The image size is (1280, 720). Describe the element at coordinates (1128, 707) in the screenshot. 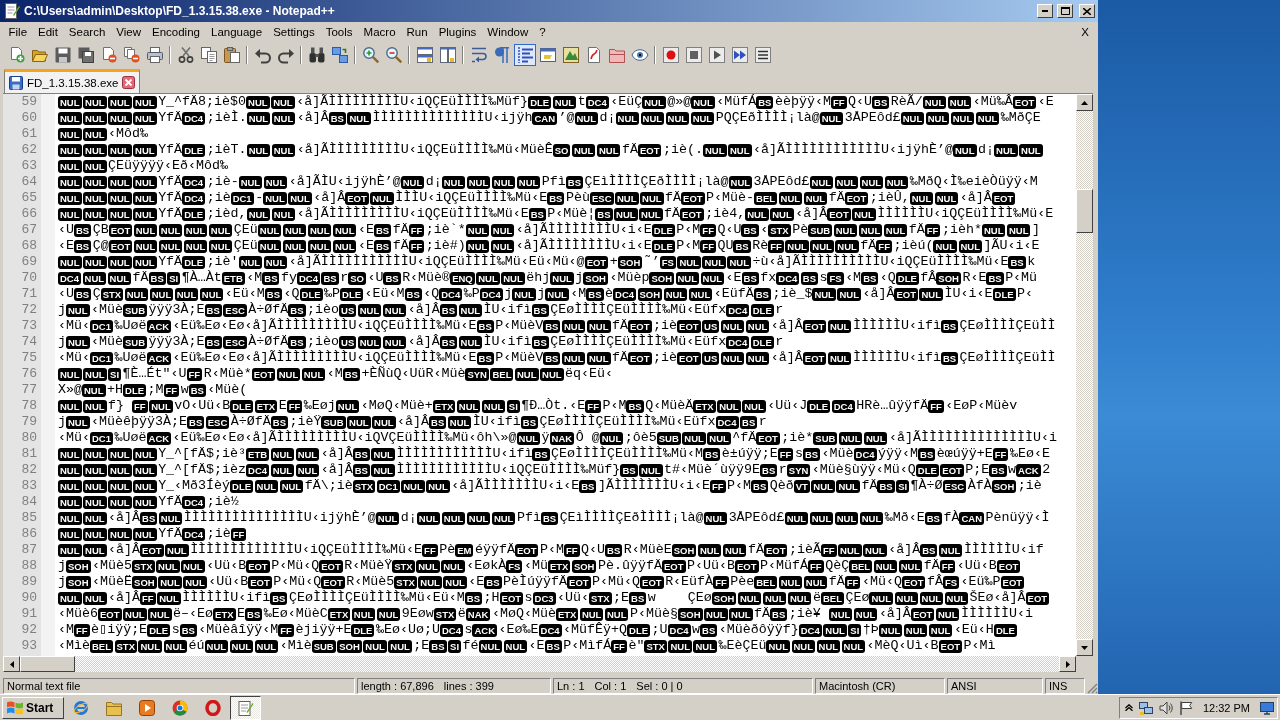

I see `chevron-up-icon` at that location.